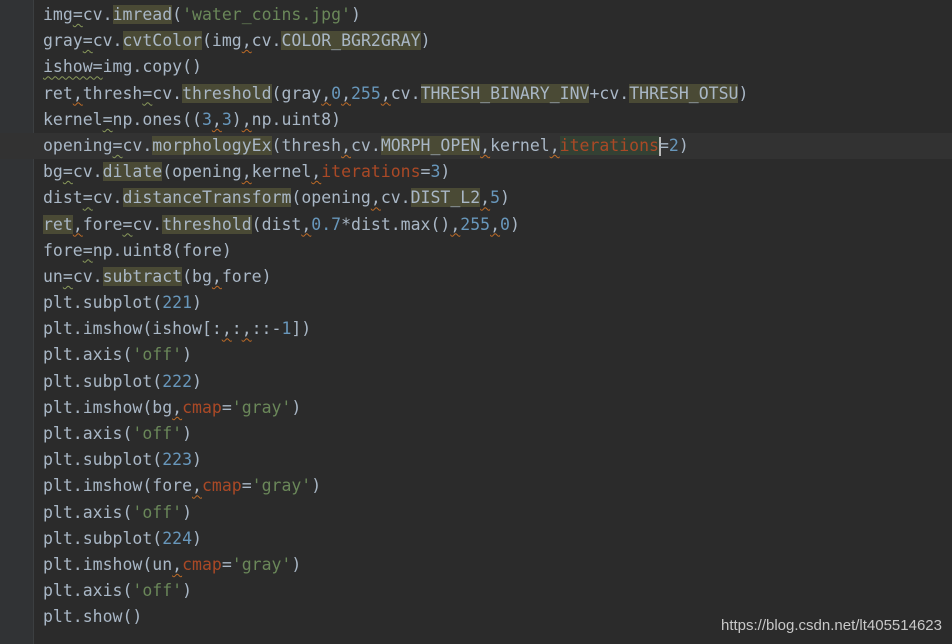  Describe the element at coordinates (476, 15) in the screenshot. I see `code-line: img=cv.imread('water_coins.jpg')` at that location.